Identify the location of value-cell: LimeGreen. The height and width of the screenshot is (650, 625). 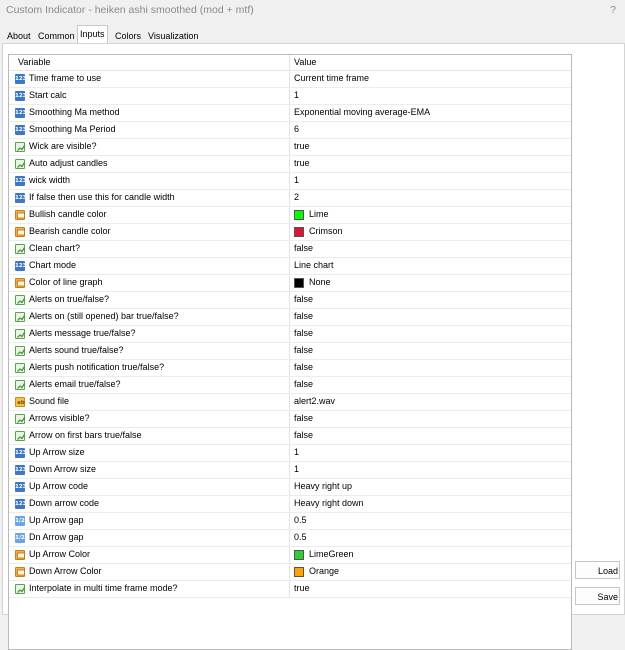
(331, 554).